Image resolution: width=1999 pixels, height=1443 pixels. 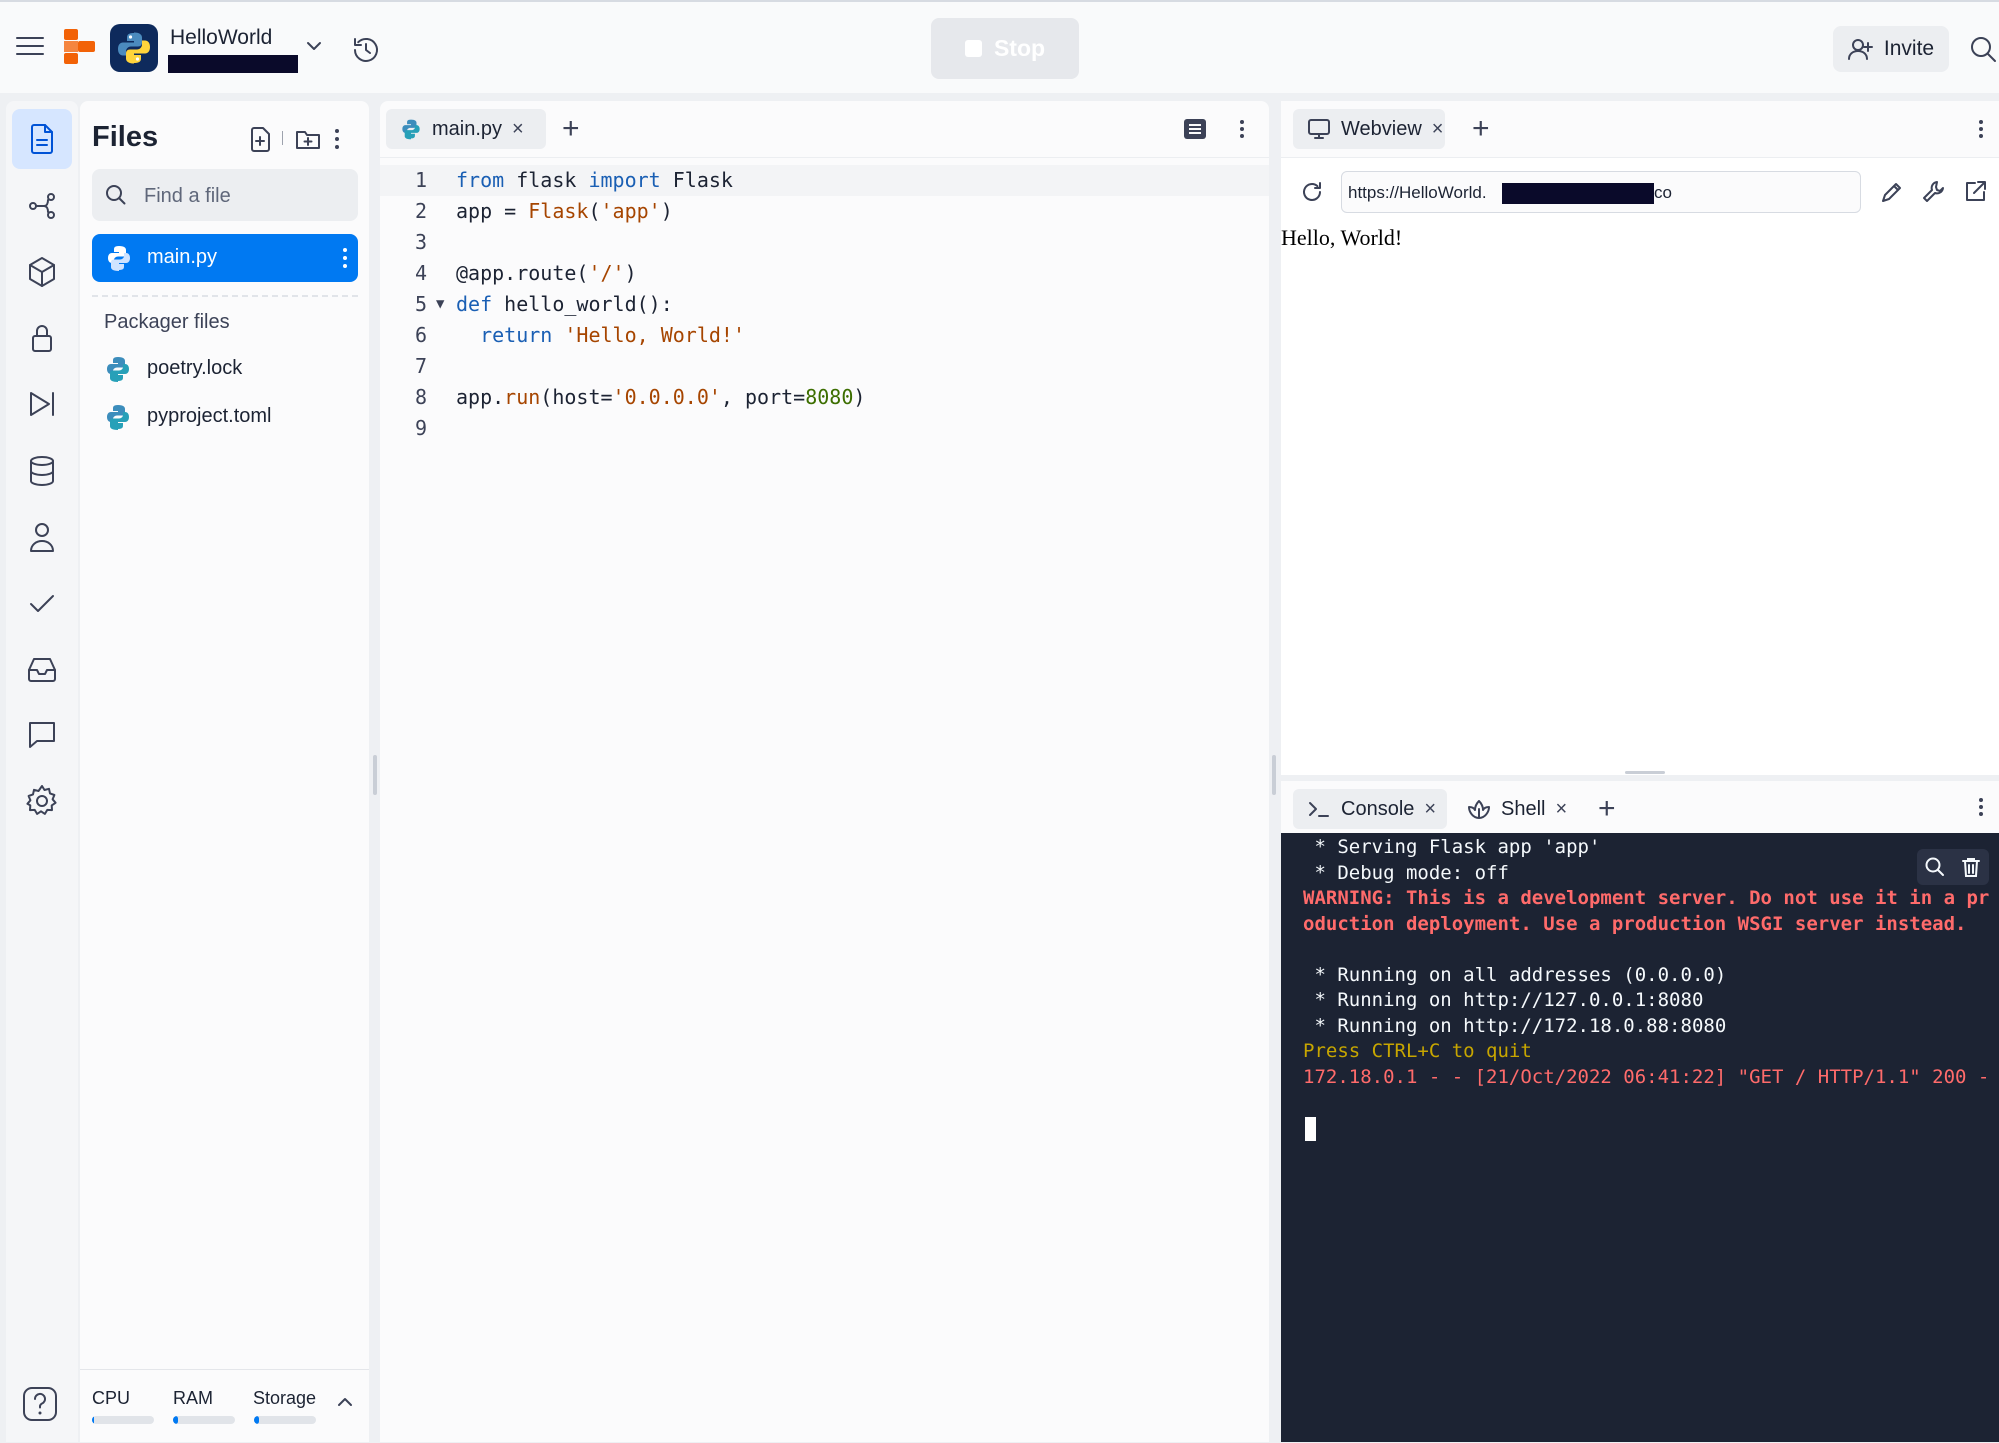 What do you see at coordinates (1312, 192) in the screenshot?
I see `refresh-icon` at bounding box center [1312, 192].